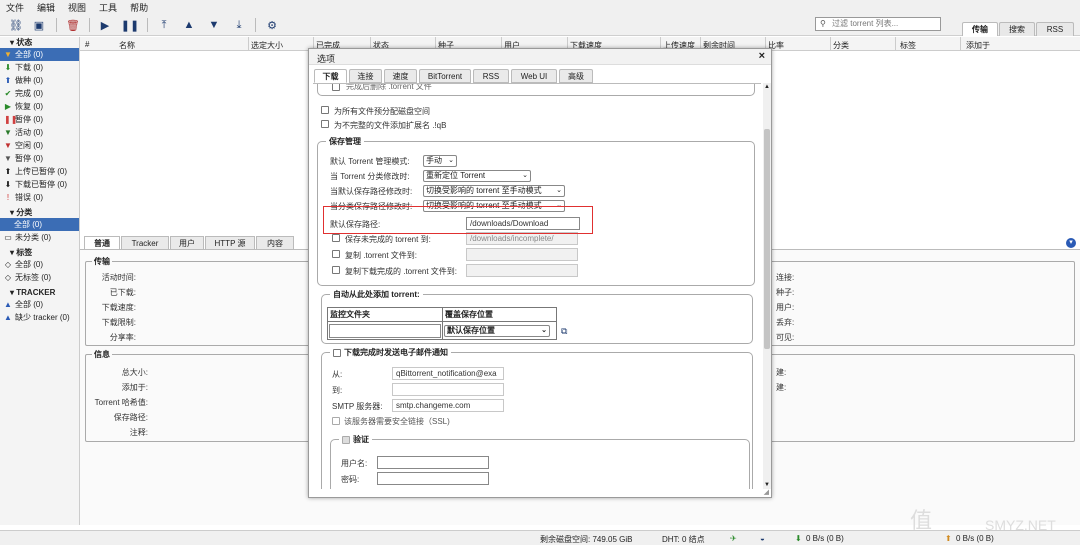 Image resolution: width=1080 pixels, height=545 pixels. What do you see at coordinates (39, 54) in the screenshot?
I see `status-item-all: ▼ 全部 (0)` at bounding box center [39, 54].